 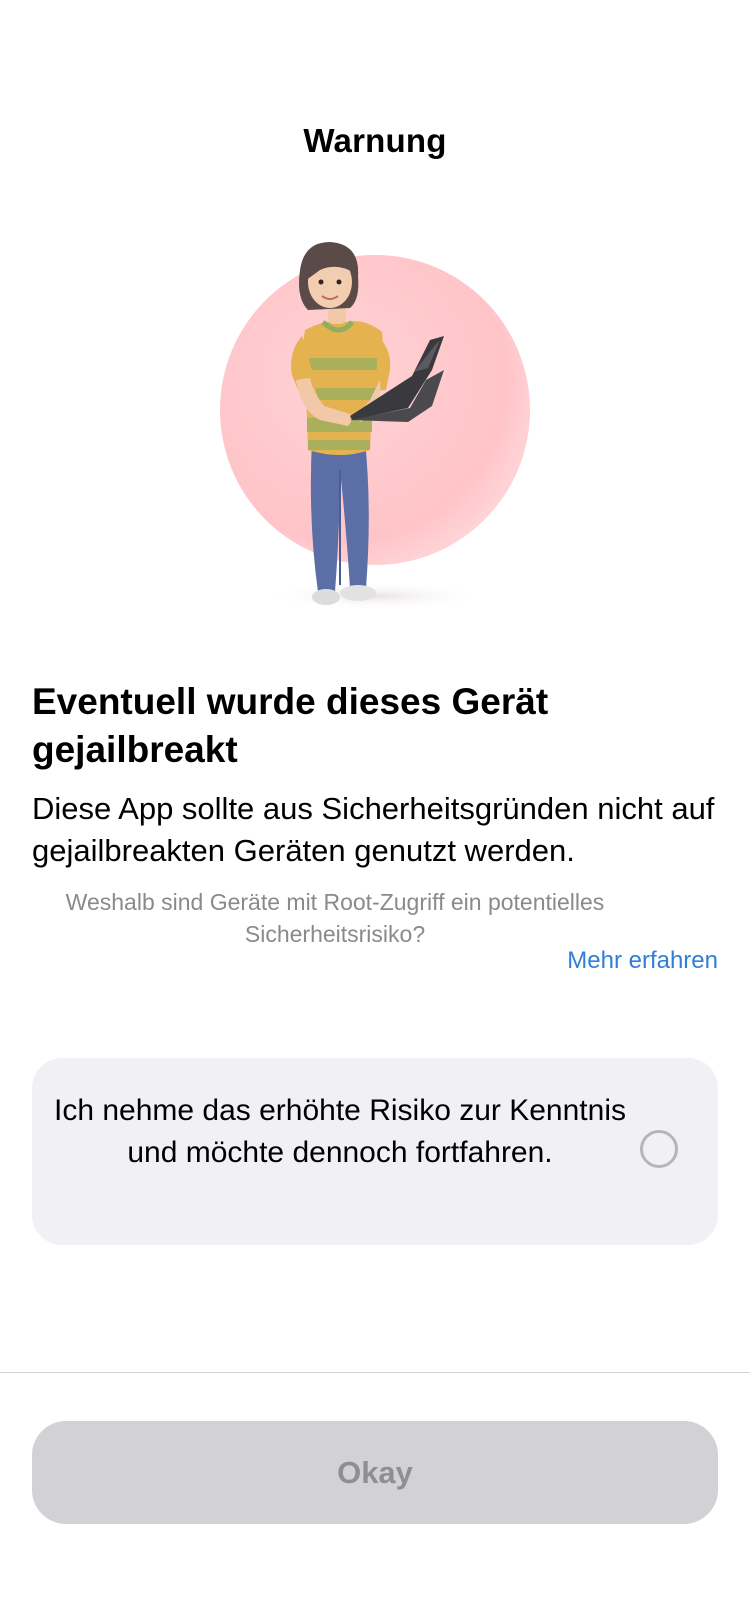 I want to click on learn-more-link: Mehr erfahren, so click(x=642, y=961).